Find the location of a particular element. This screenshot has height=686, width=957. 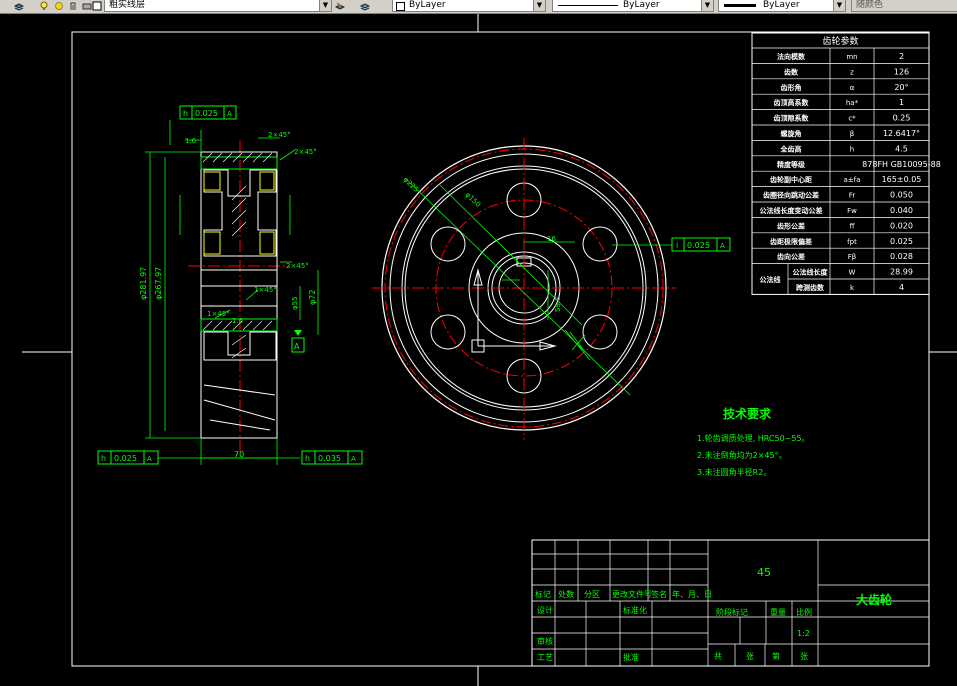

layer-name: 粗实线层 is located at coordinates (127, 5).